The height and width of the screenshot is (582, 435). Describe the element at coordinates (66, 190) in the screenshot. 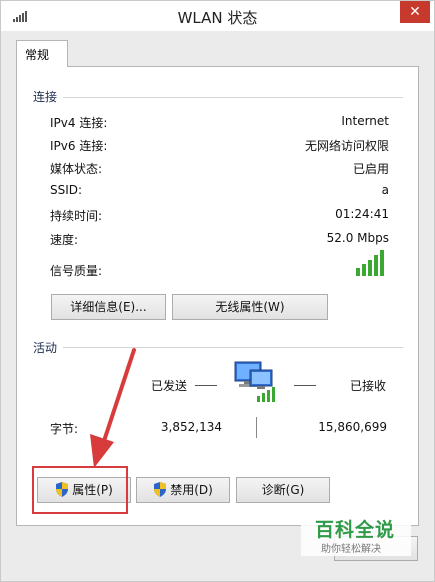

I see `ssid-label: SSID:` at that location.